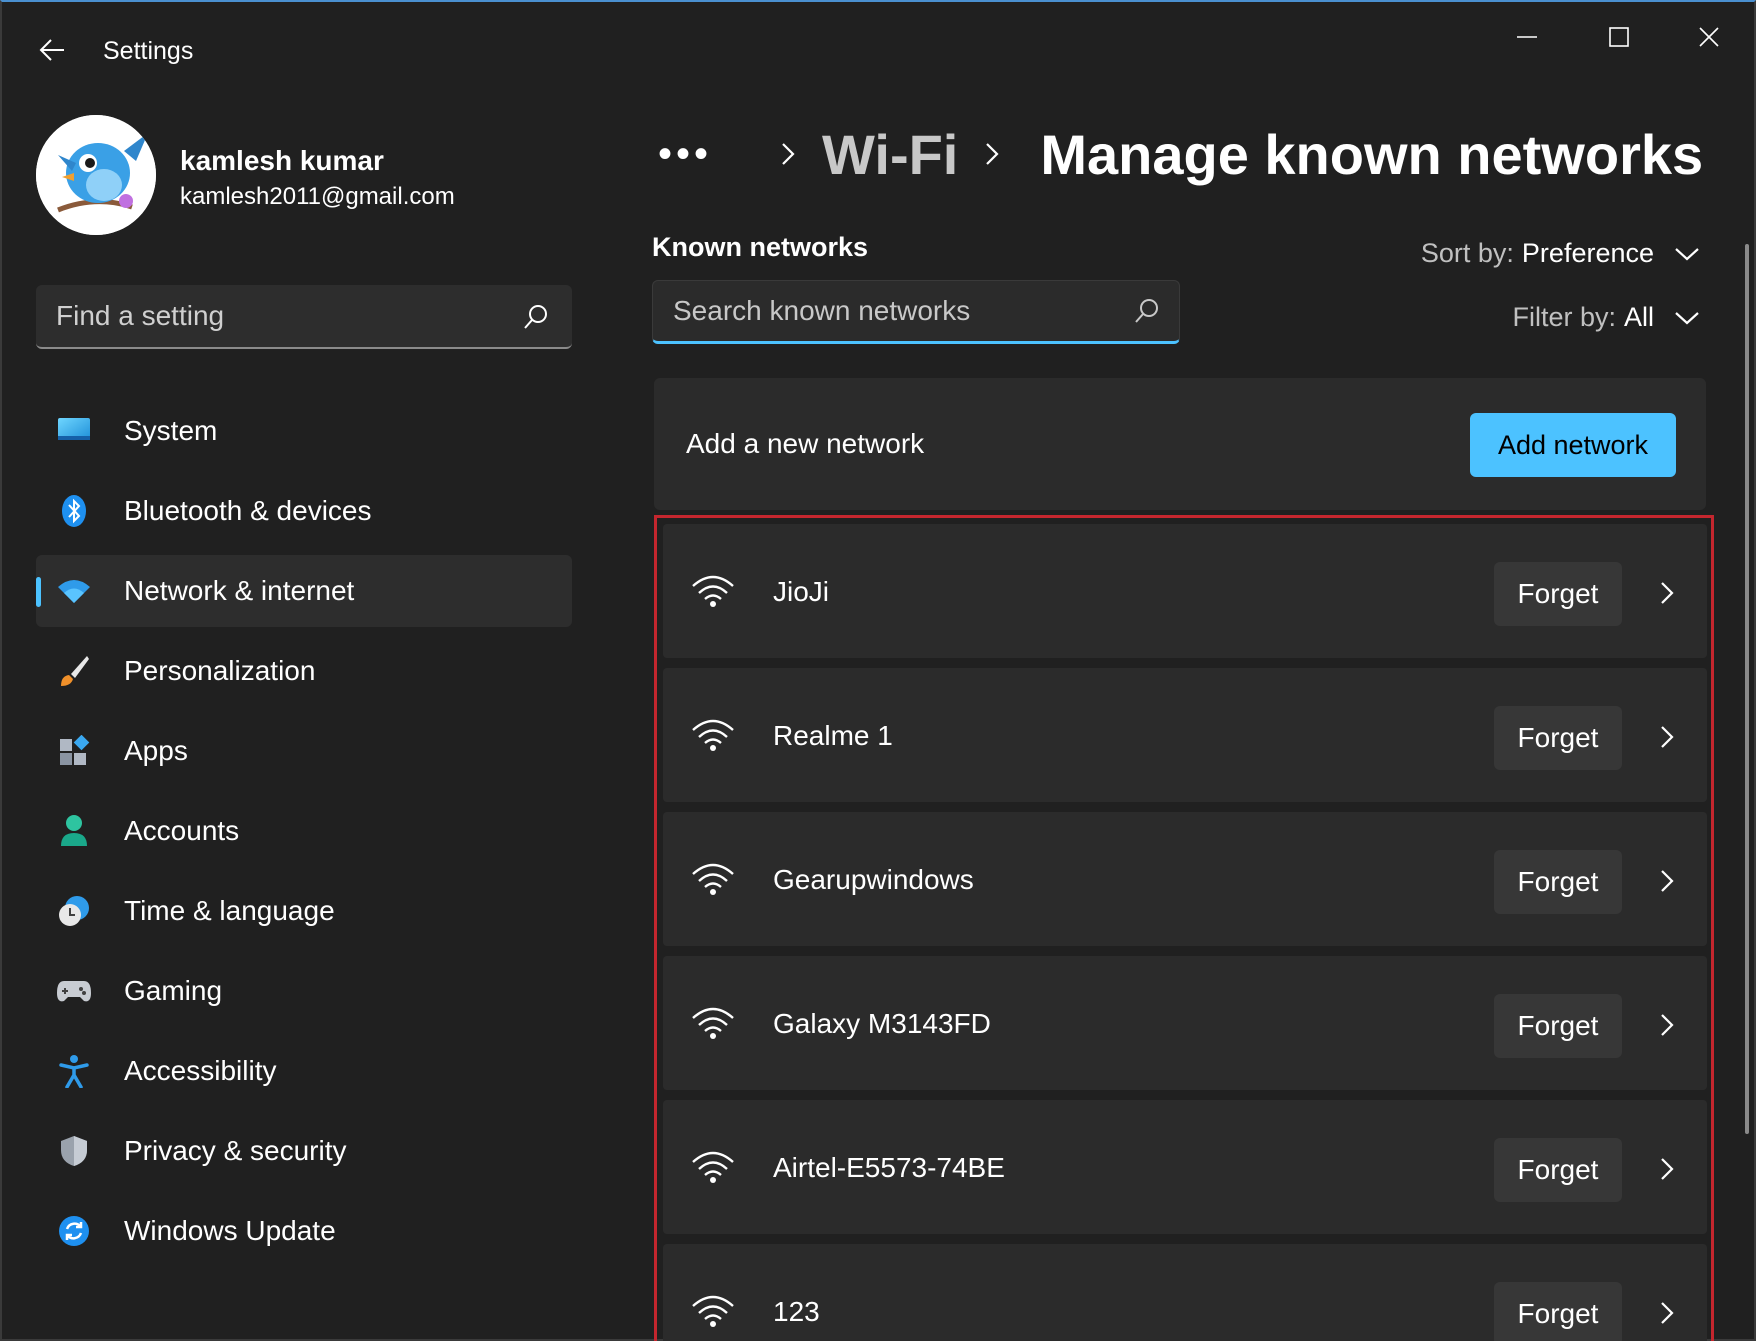 Image resolution: width=1756 pixels, height=1341 pixels. Describe the element at coordinates (148, 51) in the screenshot. I see `app-title: Settings` at that location.